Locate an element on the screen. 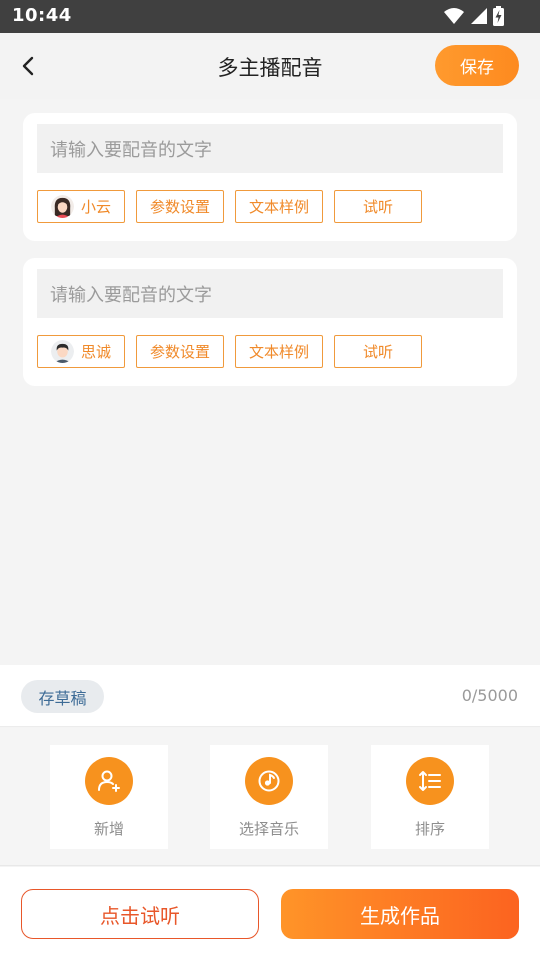  battery-charging-icon is located at coordinates (498, 16).